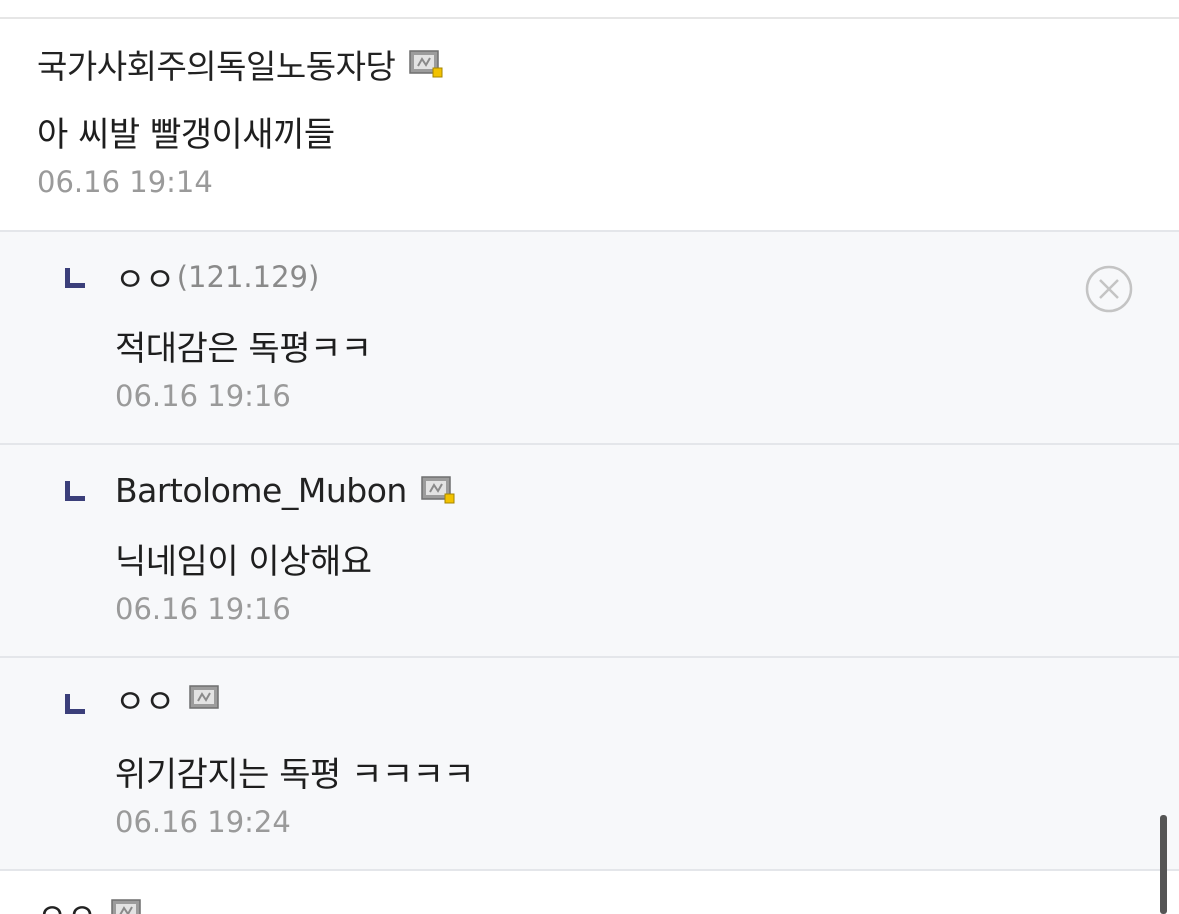 This screenshot has width=1179, height=914. What do you see at coordinates (261, 490) in the screenshot?
I see `comment-nickname: Bartolome_Mubon` at bounding box center [261, 490].